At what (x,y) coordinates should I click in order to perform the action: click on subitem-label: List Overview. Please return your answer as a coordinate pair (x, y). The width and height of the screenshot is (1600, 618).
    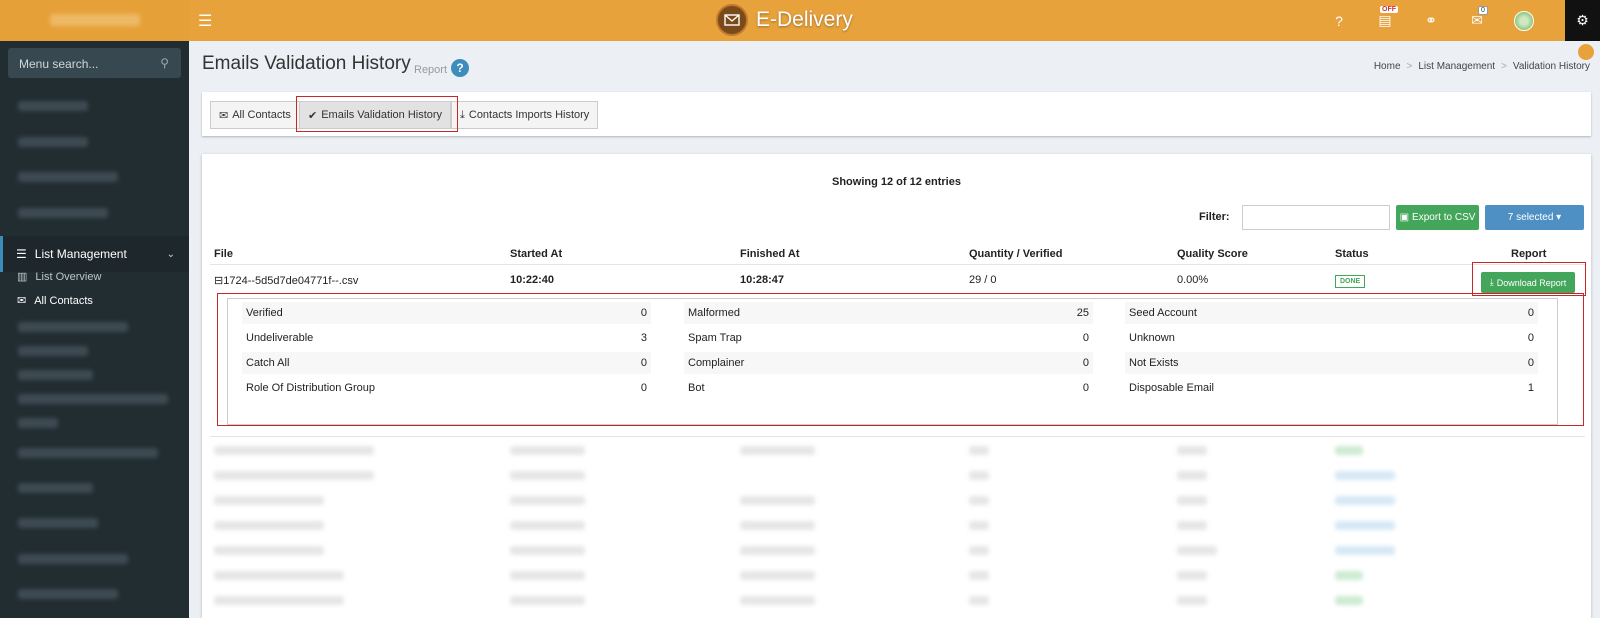
    Looking at the image, I should click on (68, 276).